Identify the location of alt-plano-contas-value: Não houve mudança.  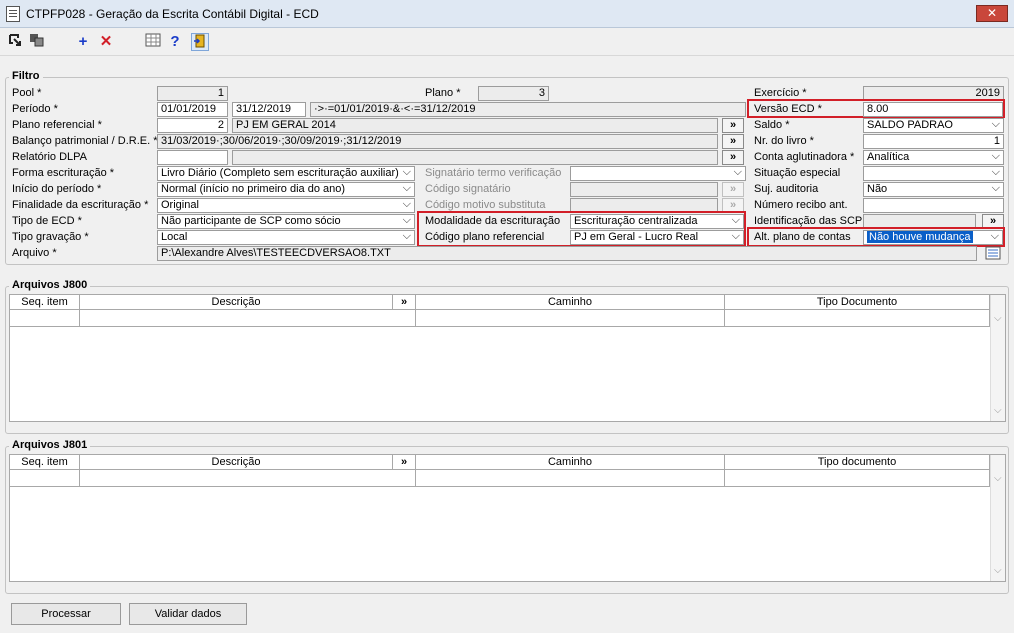
(920, 237).